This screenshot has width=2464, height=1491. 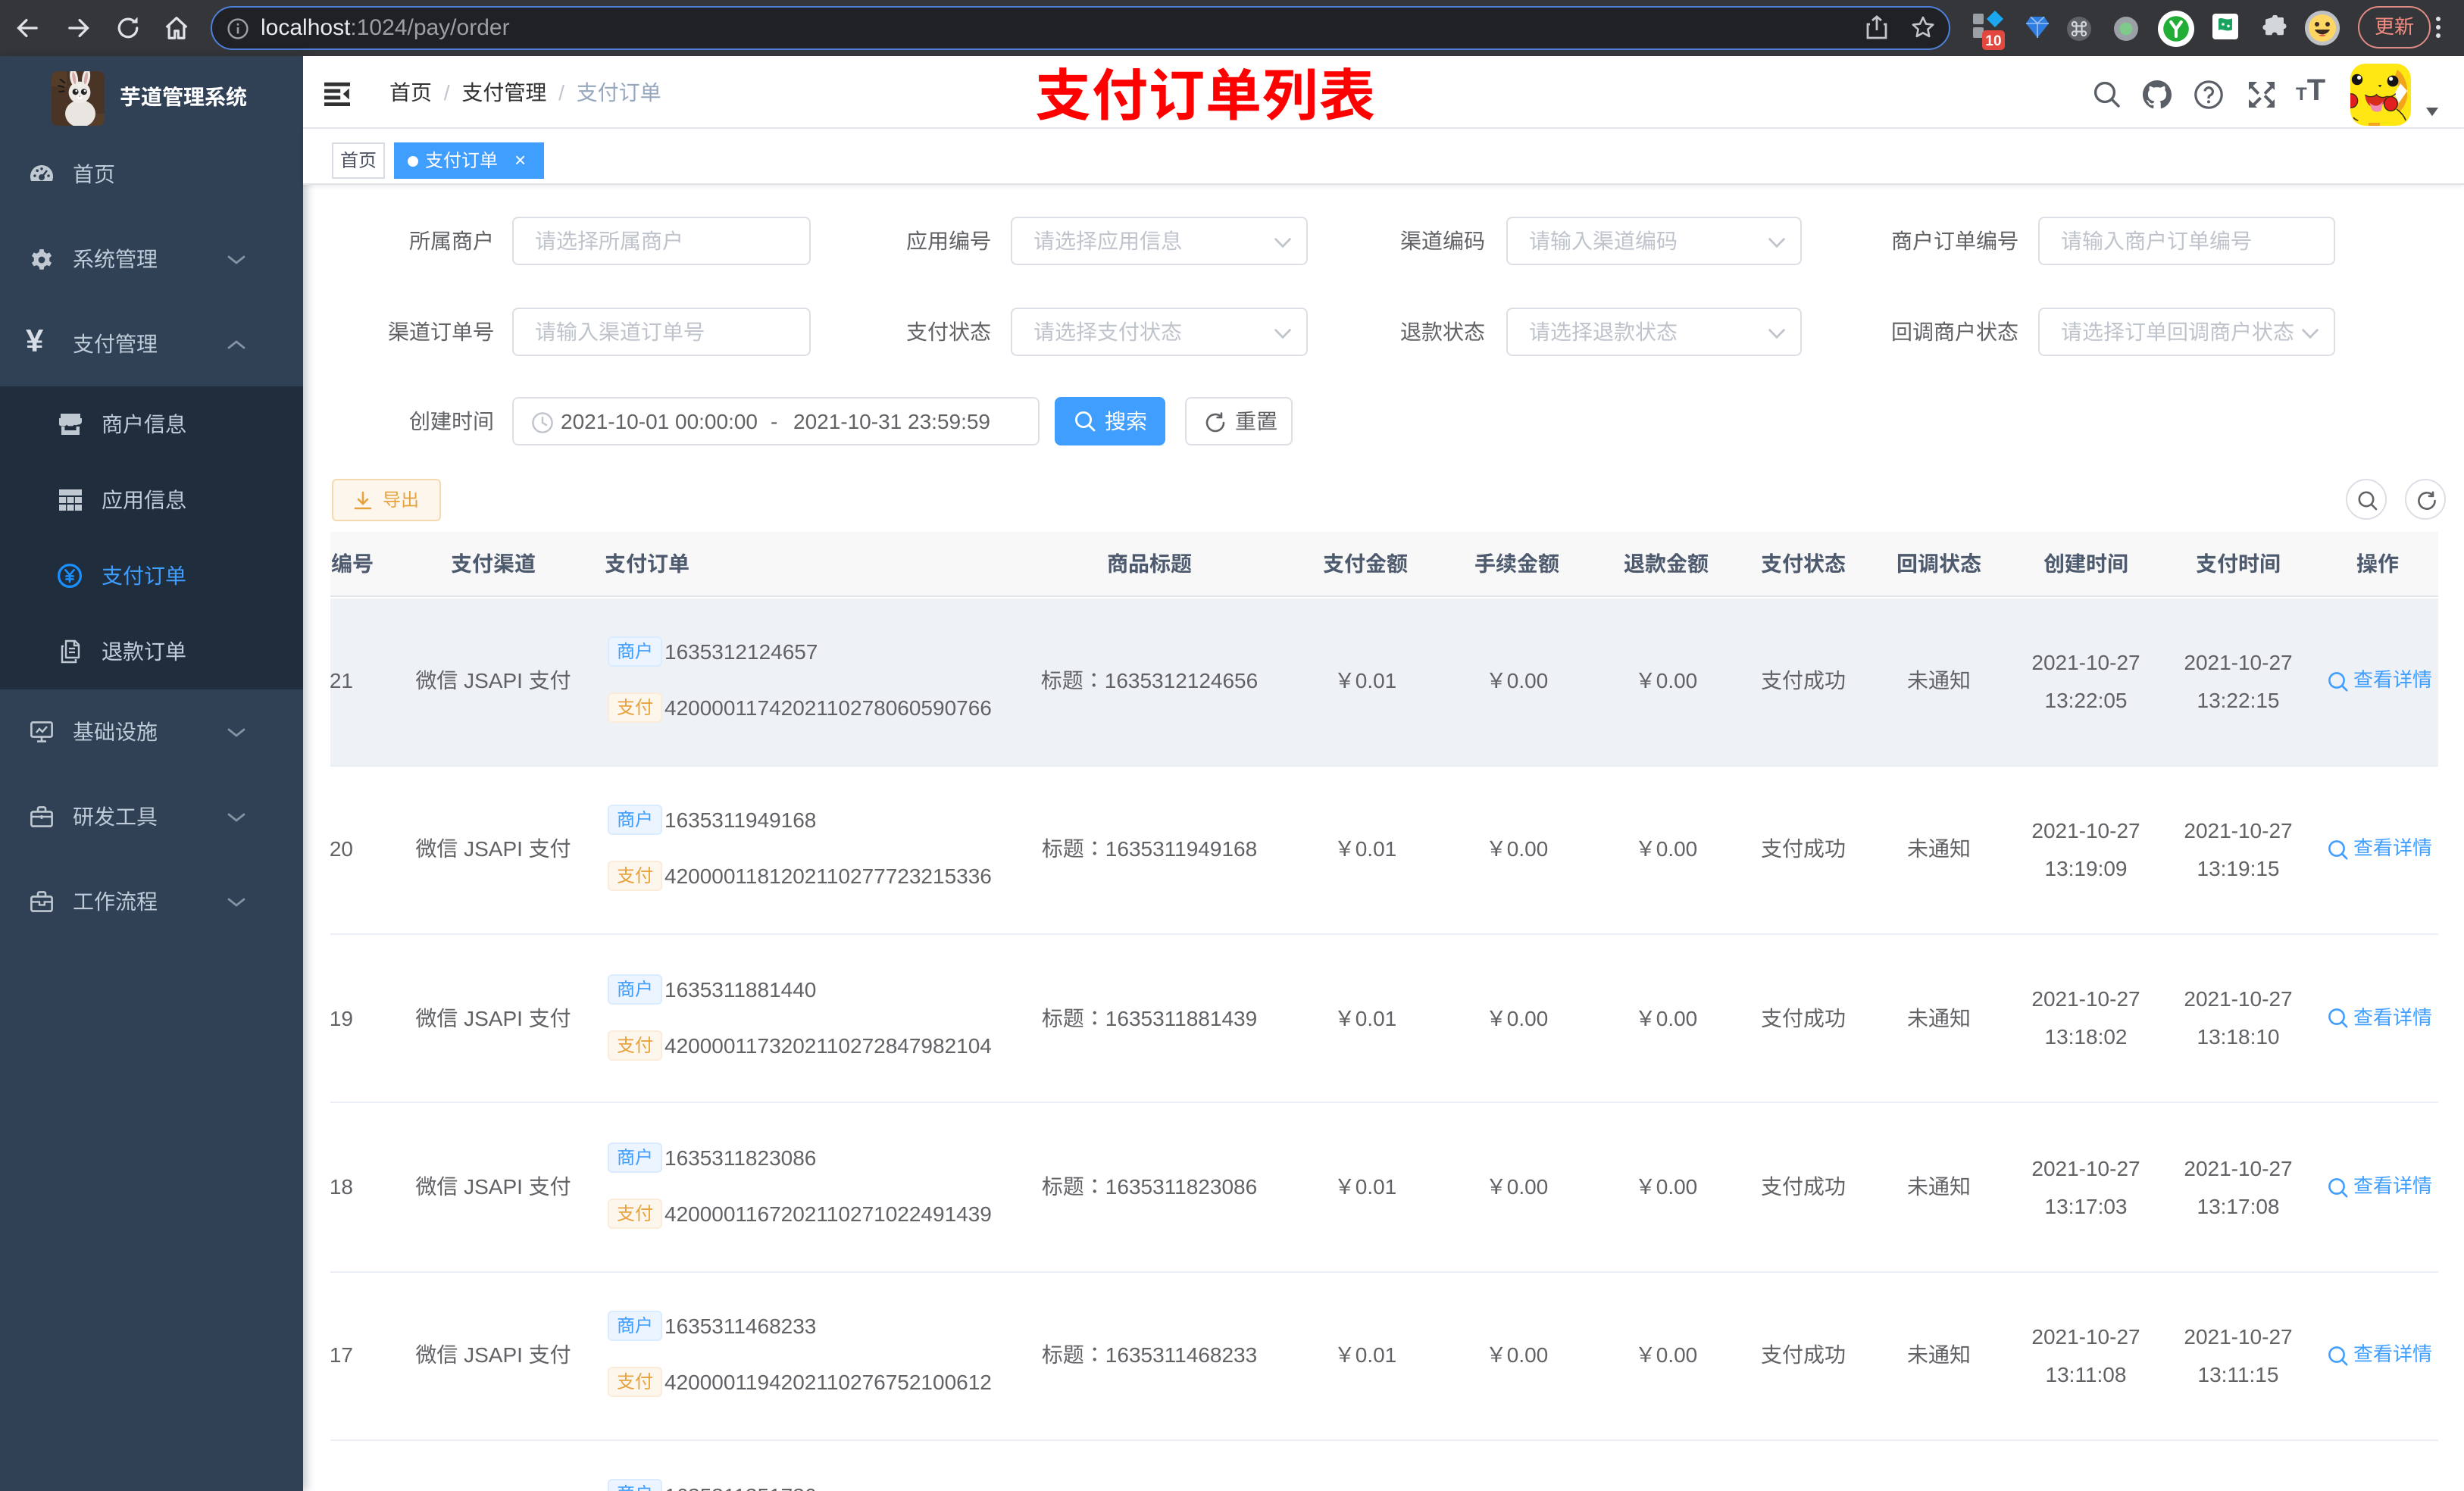 I want to click on svg-text: 10, so click(x=1993, y=41).